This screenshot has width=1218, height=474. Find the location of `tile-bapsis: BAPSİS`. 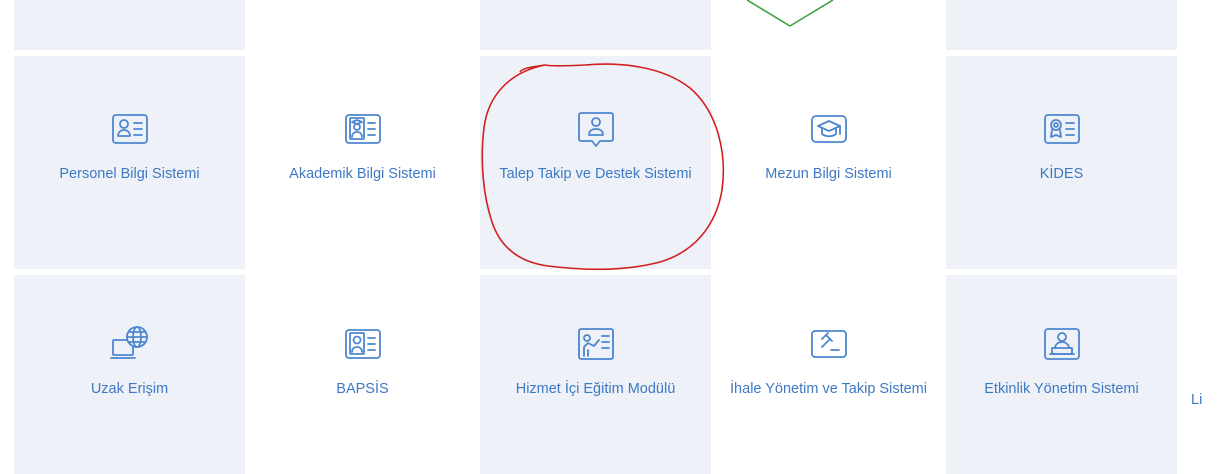

tile-bapsis: BAPSİS is located at coordinates (362, 374).